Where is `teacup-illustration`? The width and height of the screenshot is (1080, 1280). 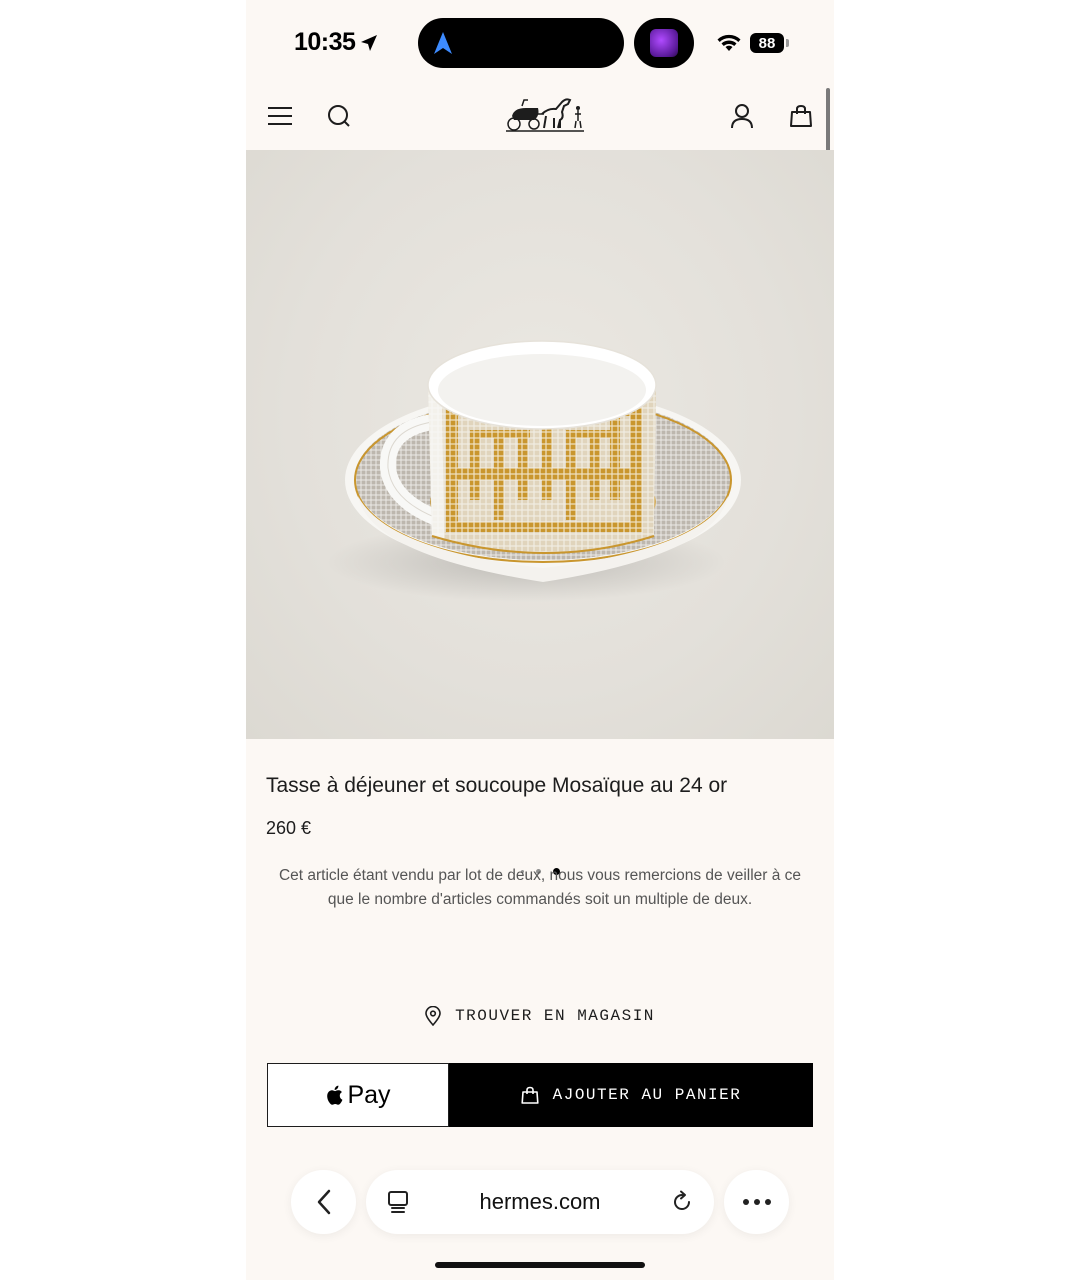
teacup-illustration is located at coordinates (533, 471).